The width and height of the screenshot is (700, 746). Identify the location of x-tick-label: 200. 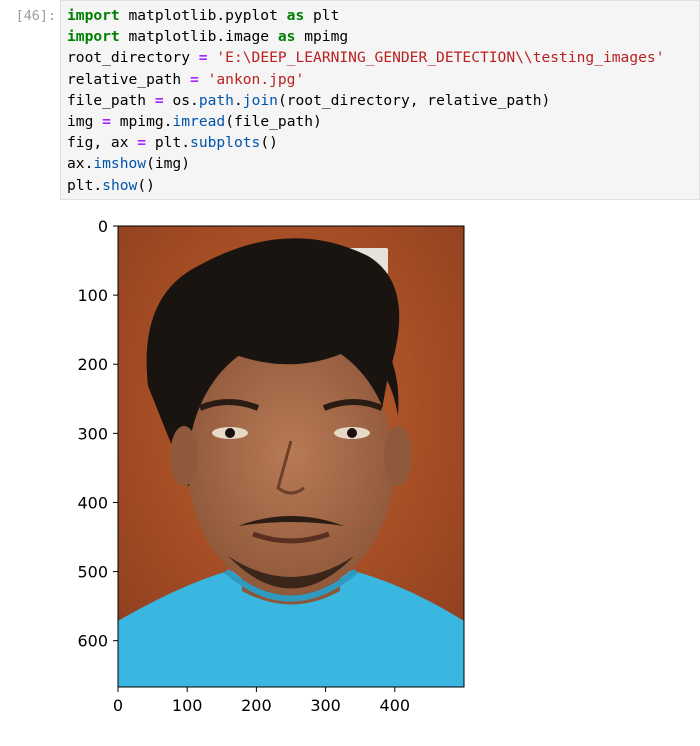
(256, 705).